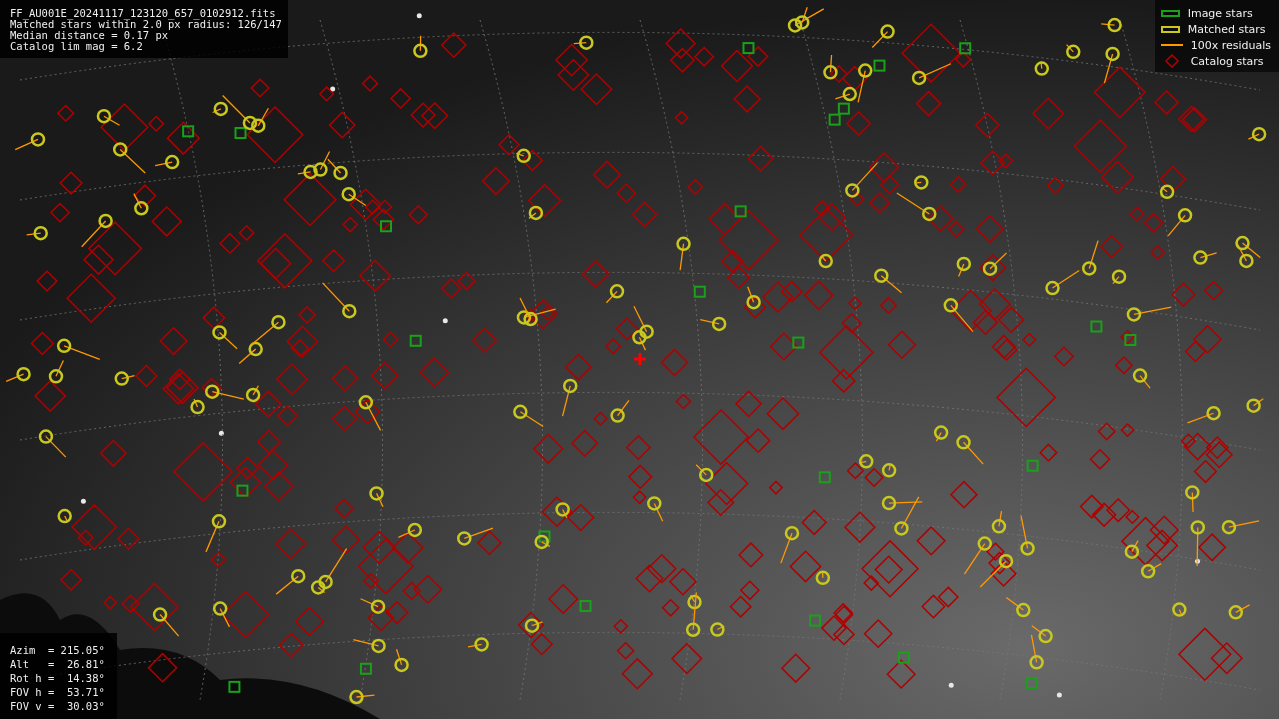  I want to click on legend-label: Catalog stars, so click(1227, 61).